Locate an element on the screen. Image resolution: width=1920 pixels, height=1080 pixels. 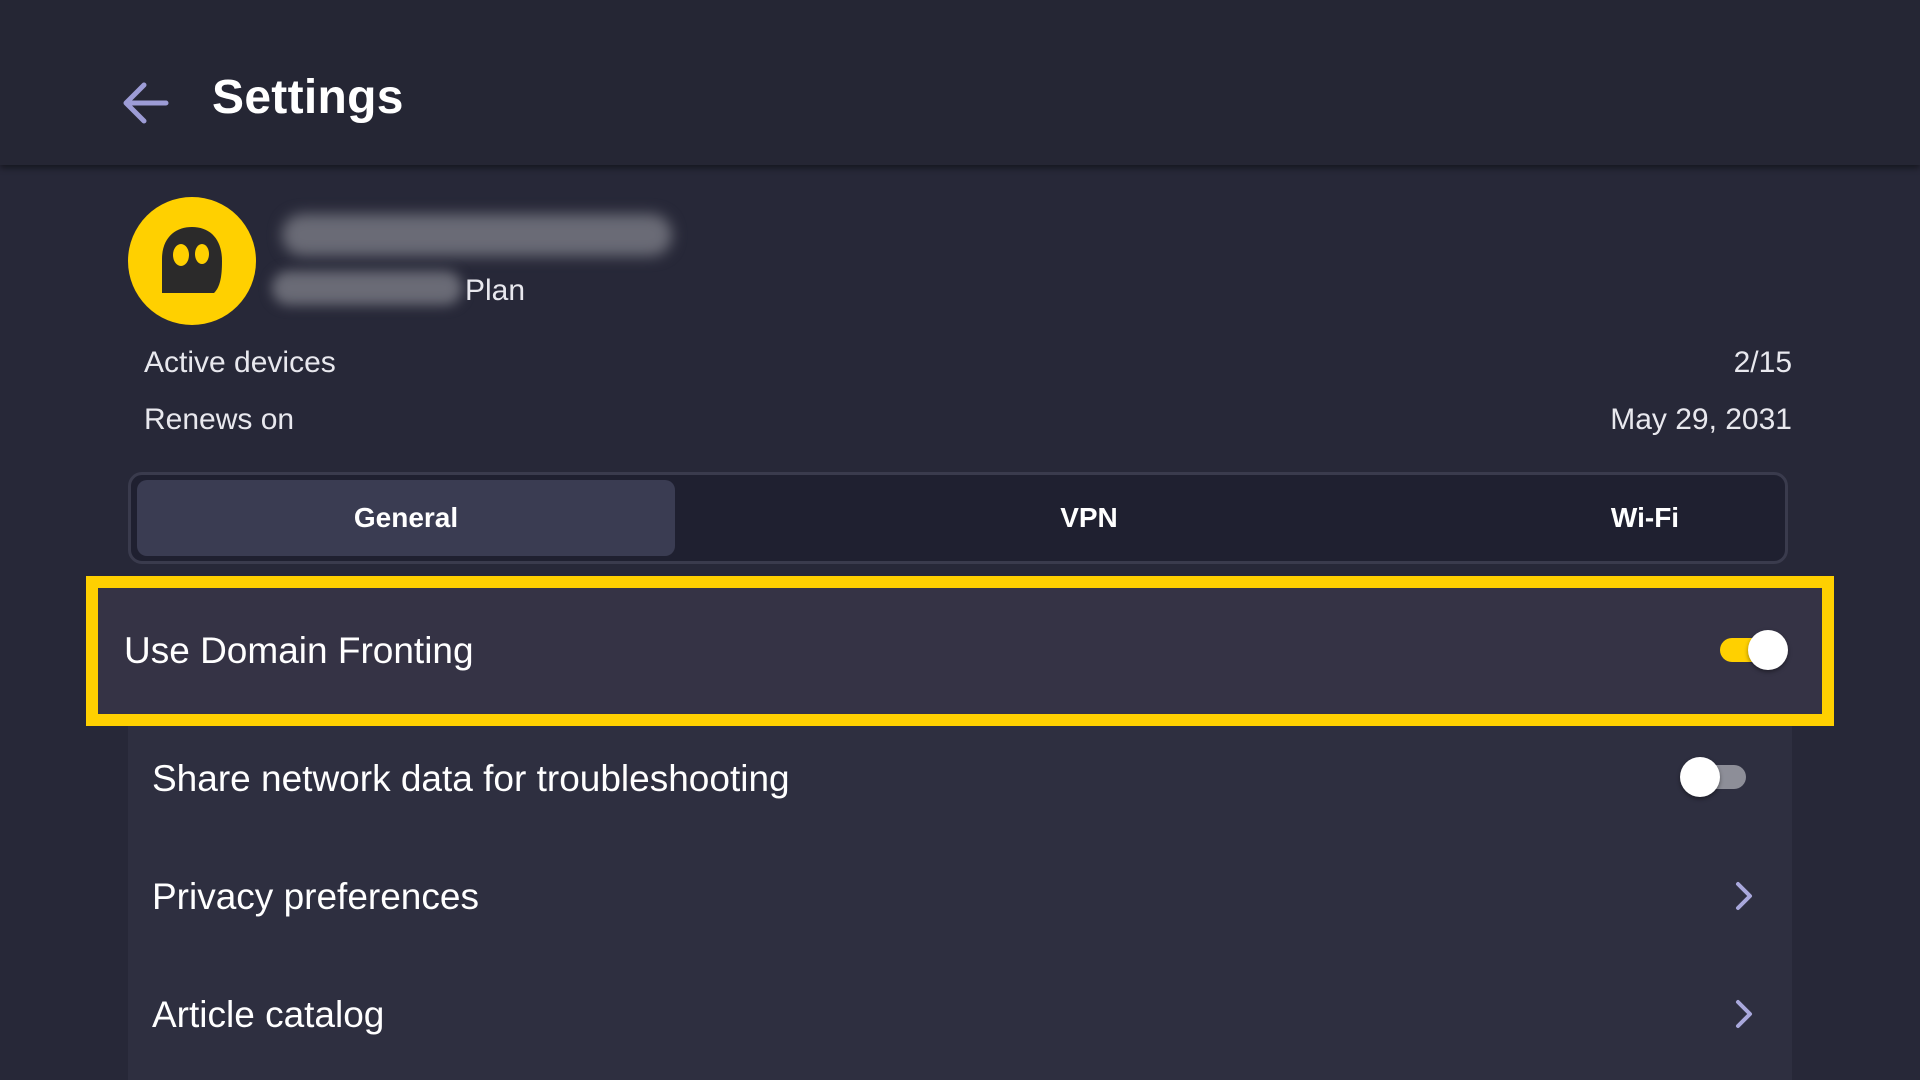
tab-wifi: Wi-Fi is located at coordinates (1642, 518).